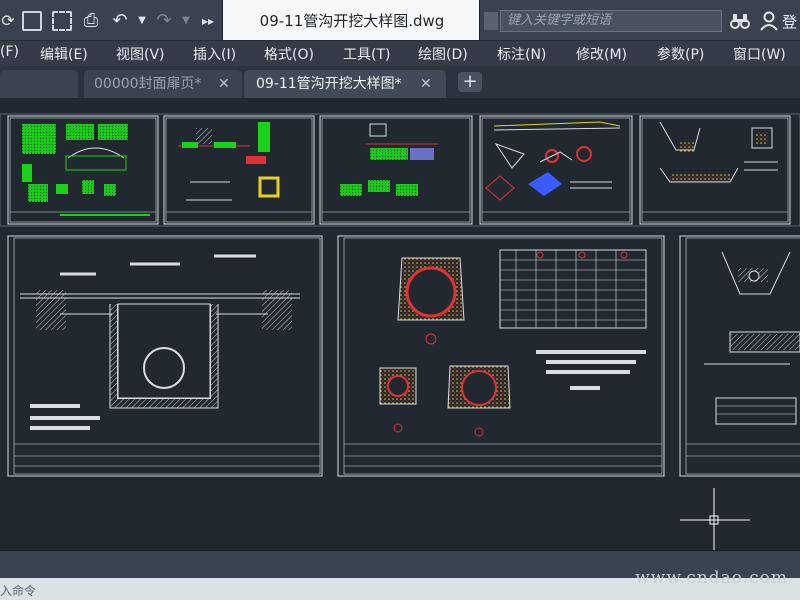 The image size is (800, 600). What do you see at coordinates (769, 21) in the screenshot?
I see `user-icon` at bounding box center [769, 21].